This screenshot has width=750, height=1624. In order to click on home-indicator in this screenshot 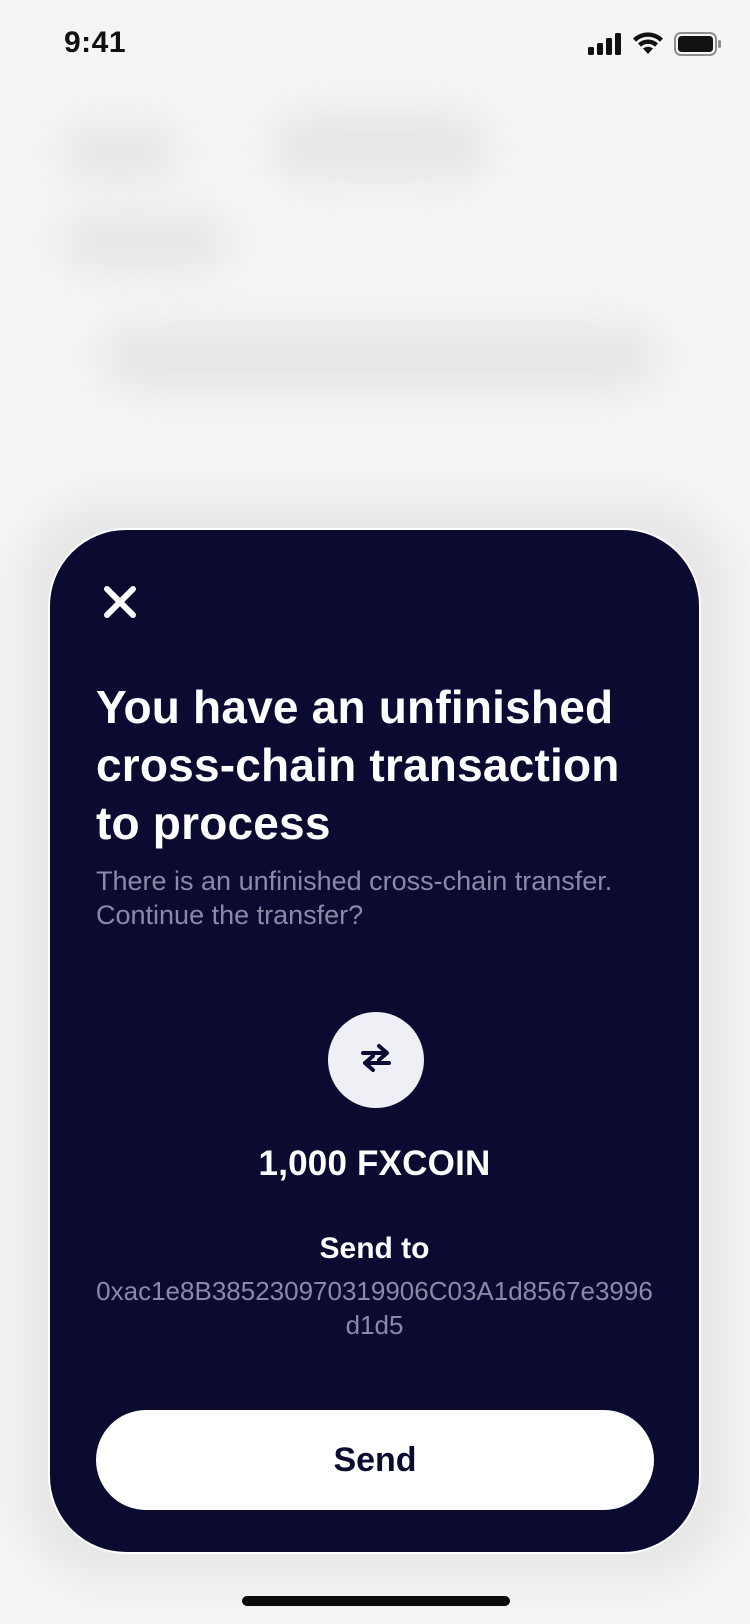, I will do `click(376, 1601)`.